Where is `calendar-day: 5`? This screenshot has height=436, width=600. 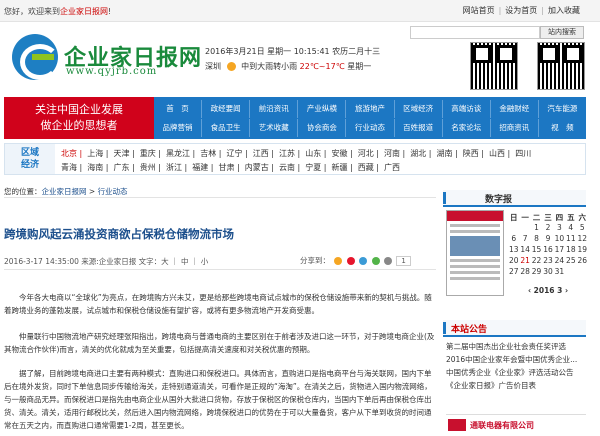 calendar-day: 5 is located at coordinates (582, 228).